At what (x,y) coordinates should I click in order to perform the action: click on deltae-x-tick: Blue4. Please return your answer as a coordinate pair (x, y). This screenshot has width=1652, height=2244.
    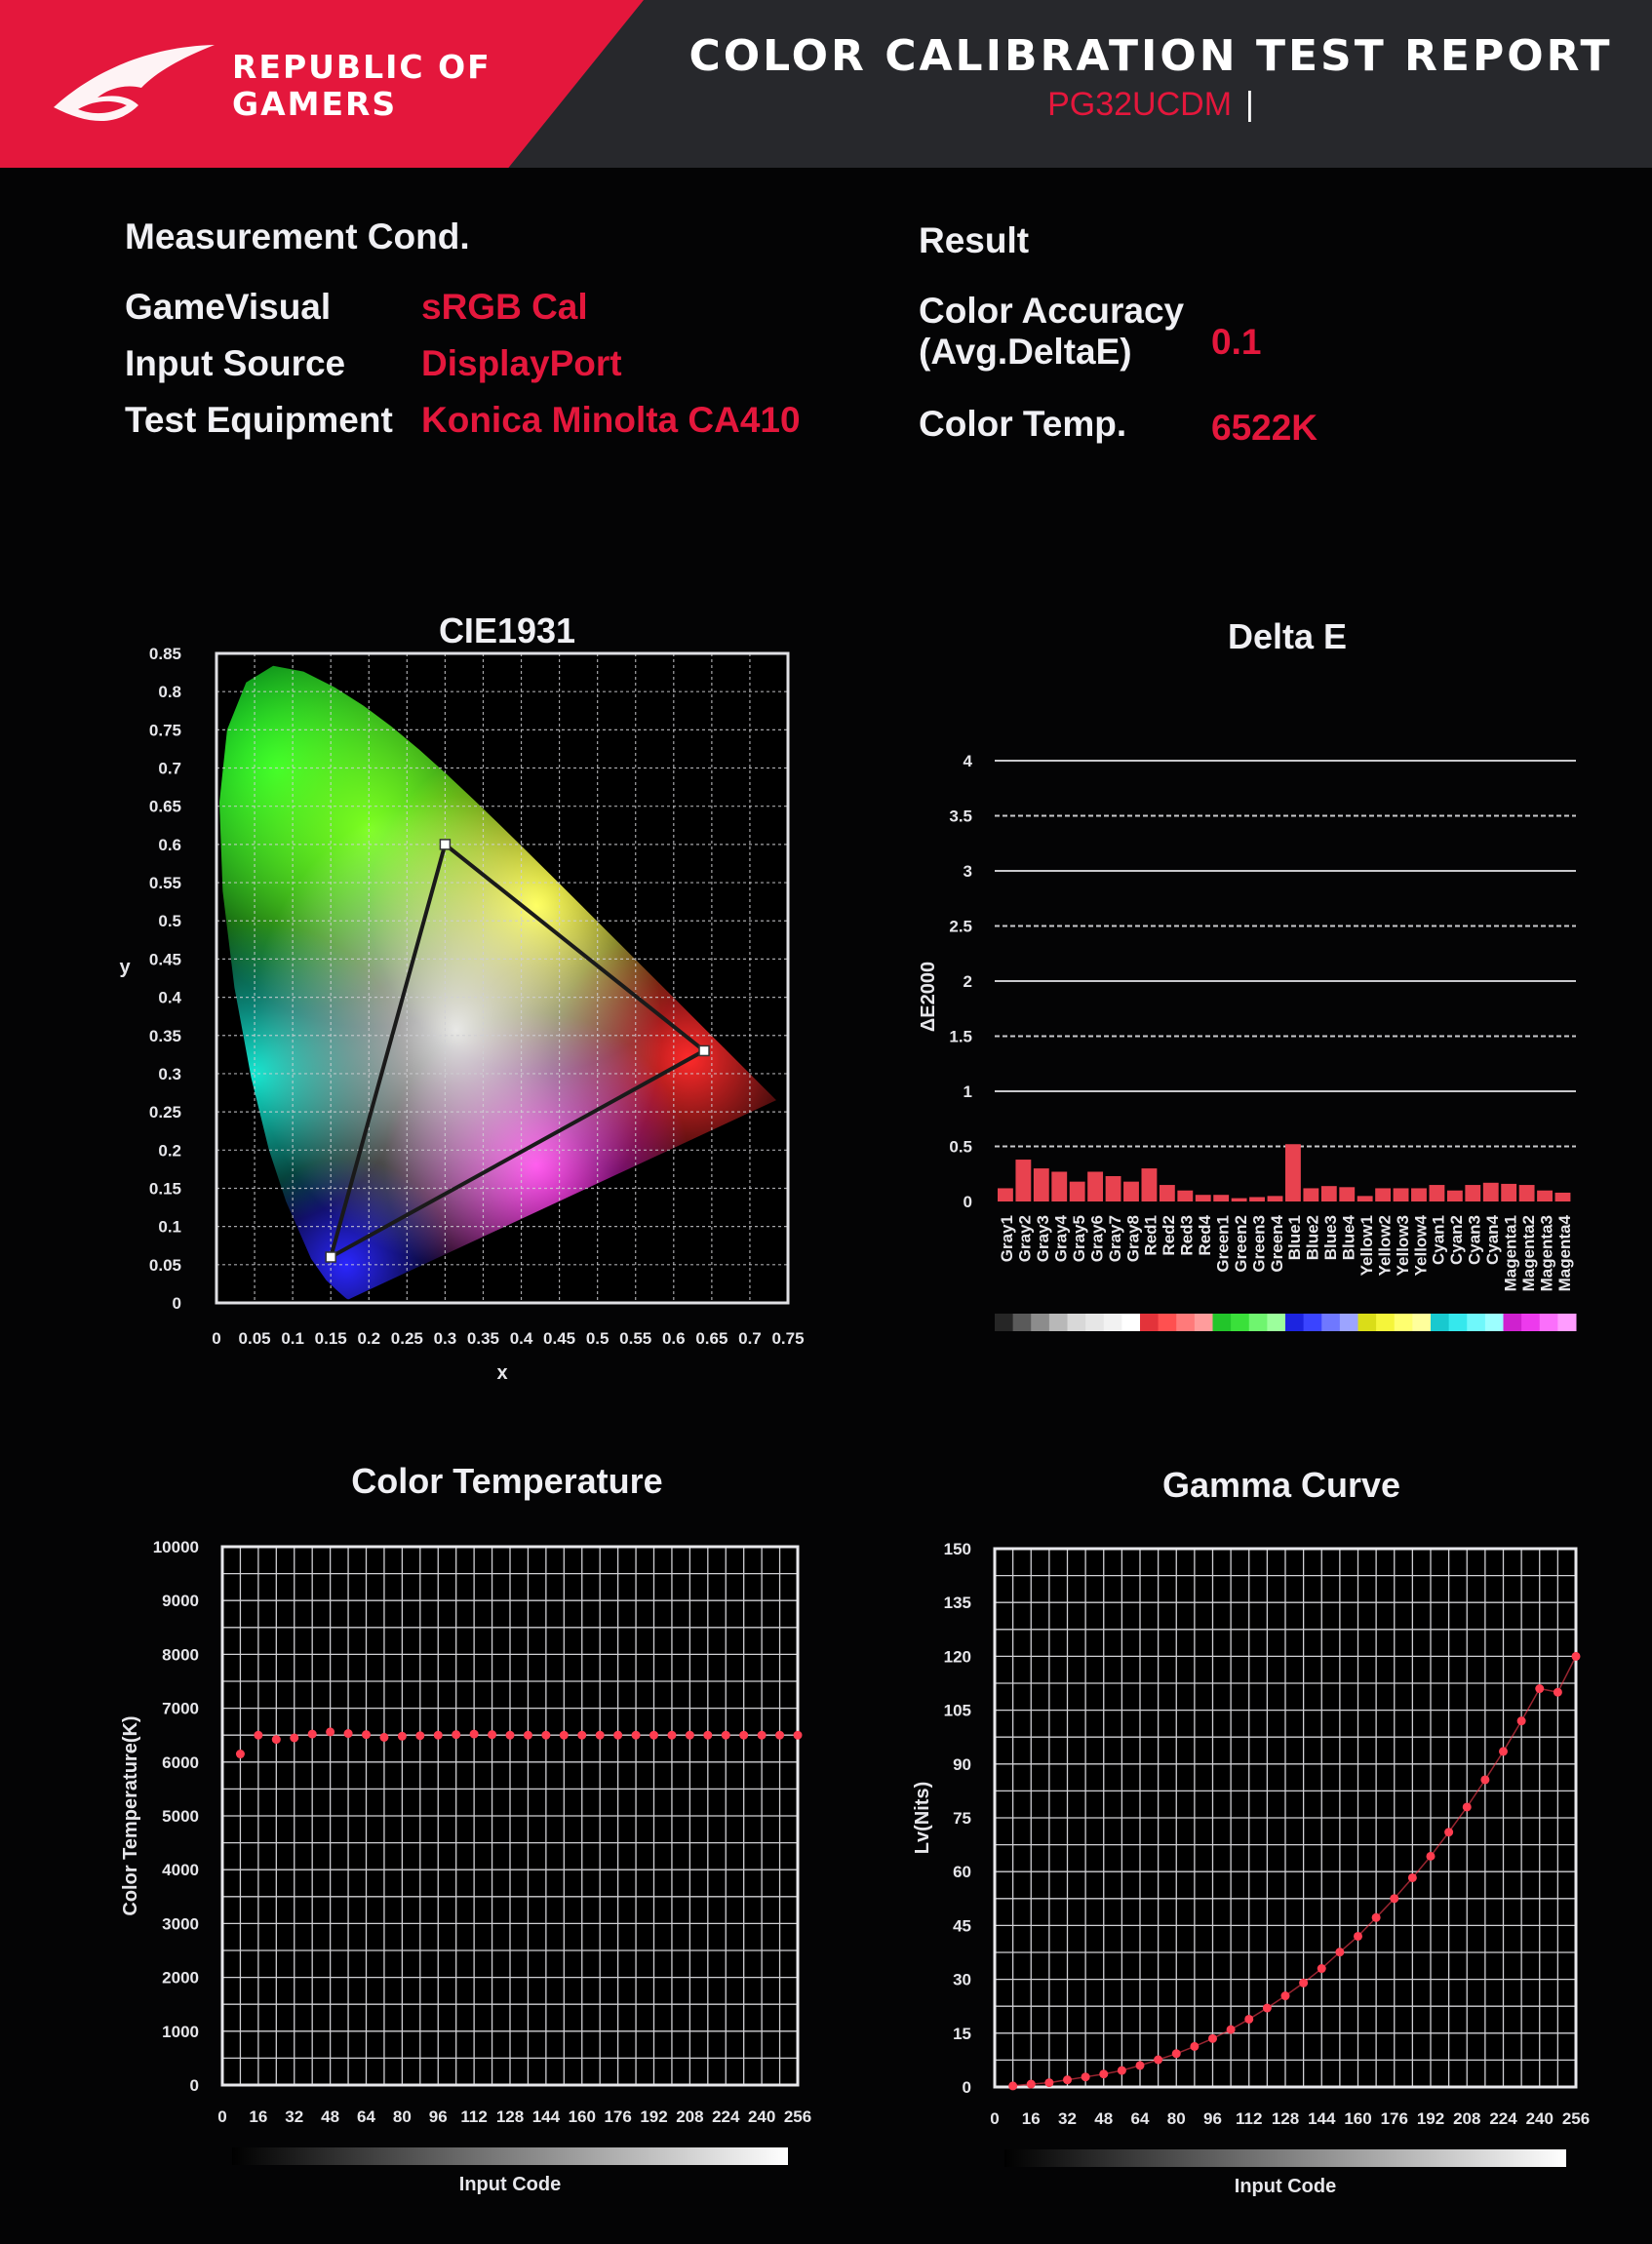
    Looking at the image, I should click on (1349, 1237).